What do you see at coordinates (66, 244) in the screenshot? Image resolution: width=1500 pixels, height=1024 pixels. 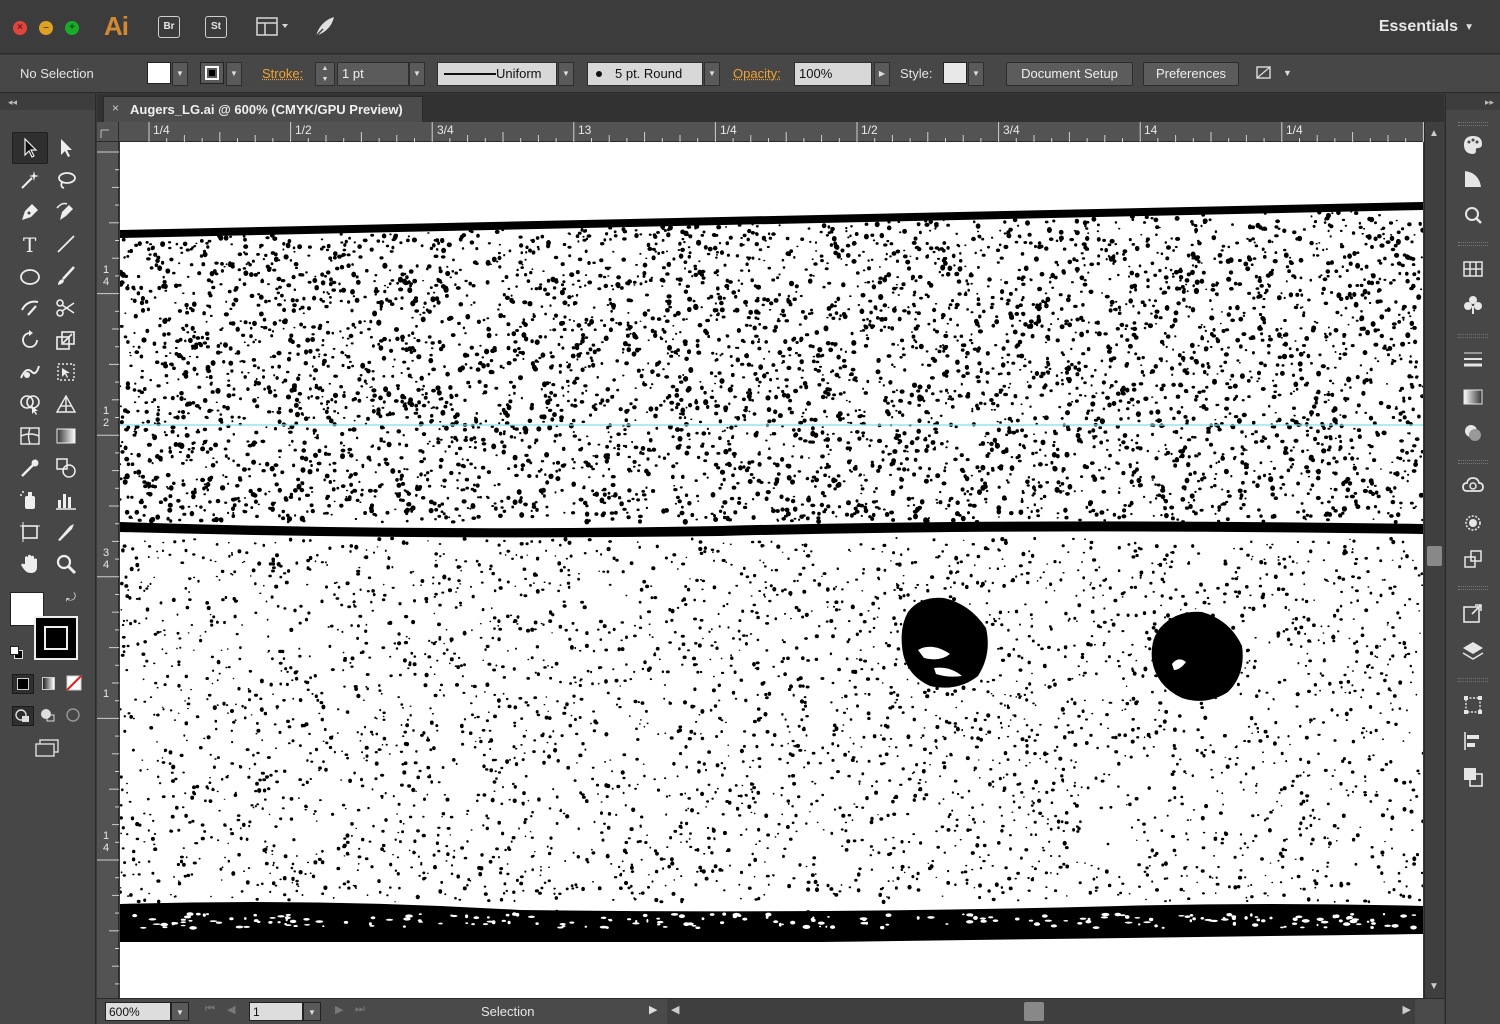 I see `line-segment-tool` at bounding box center [66, 244].